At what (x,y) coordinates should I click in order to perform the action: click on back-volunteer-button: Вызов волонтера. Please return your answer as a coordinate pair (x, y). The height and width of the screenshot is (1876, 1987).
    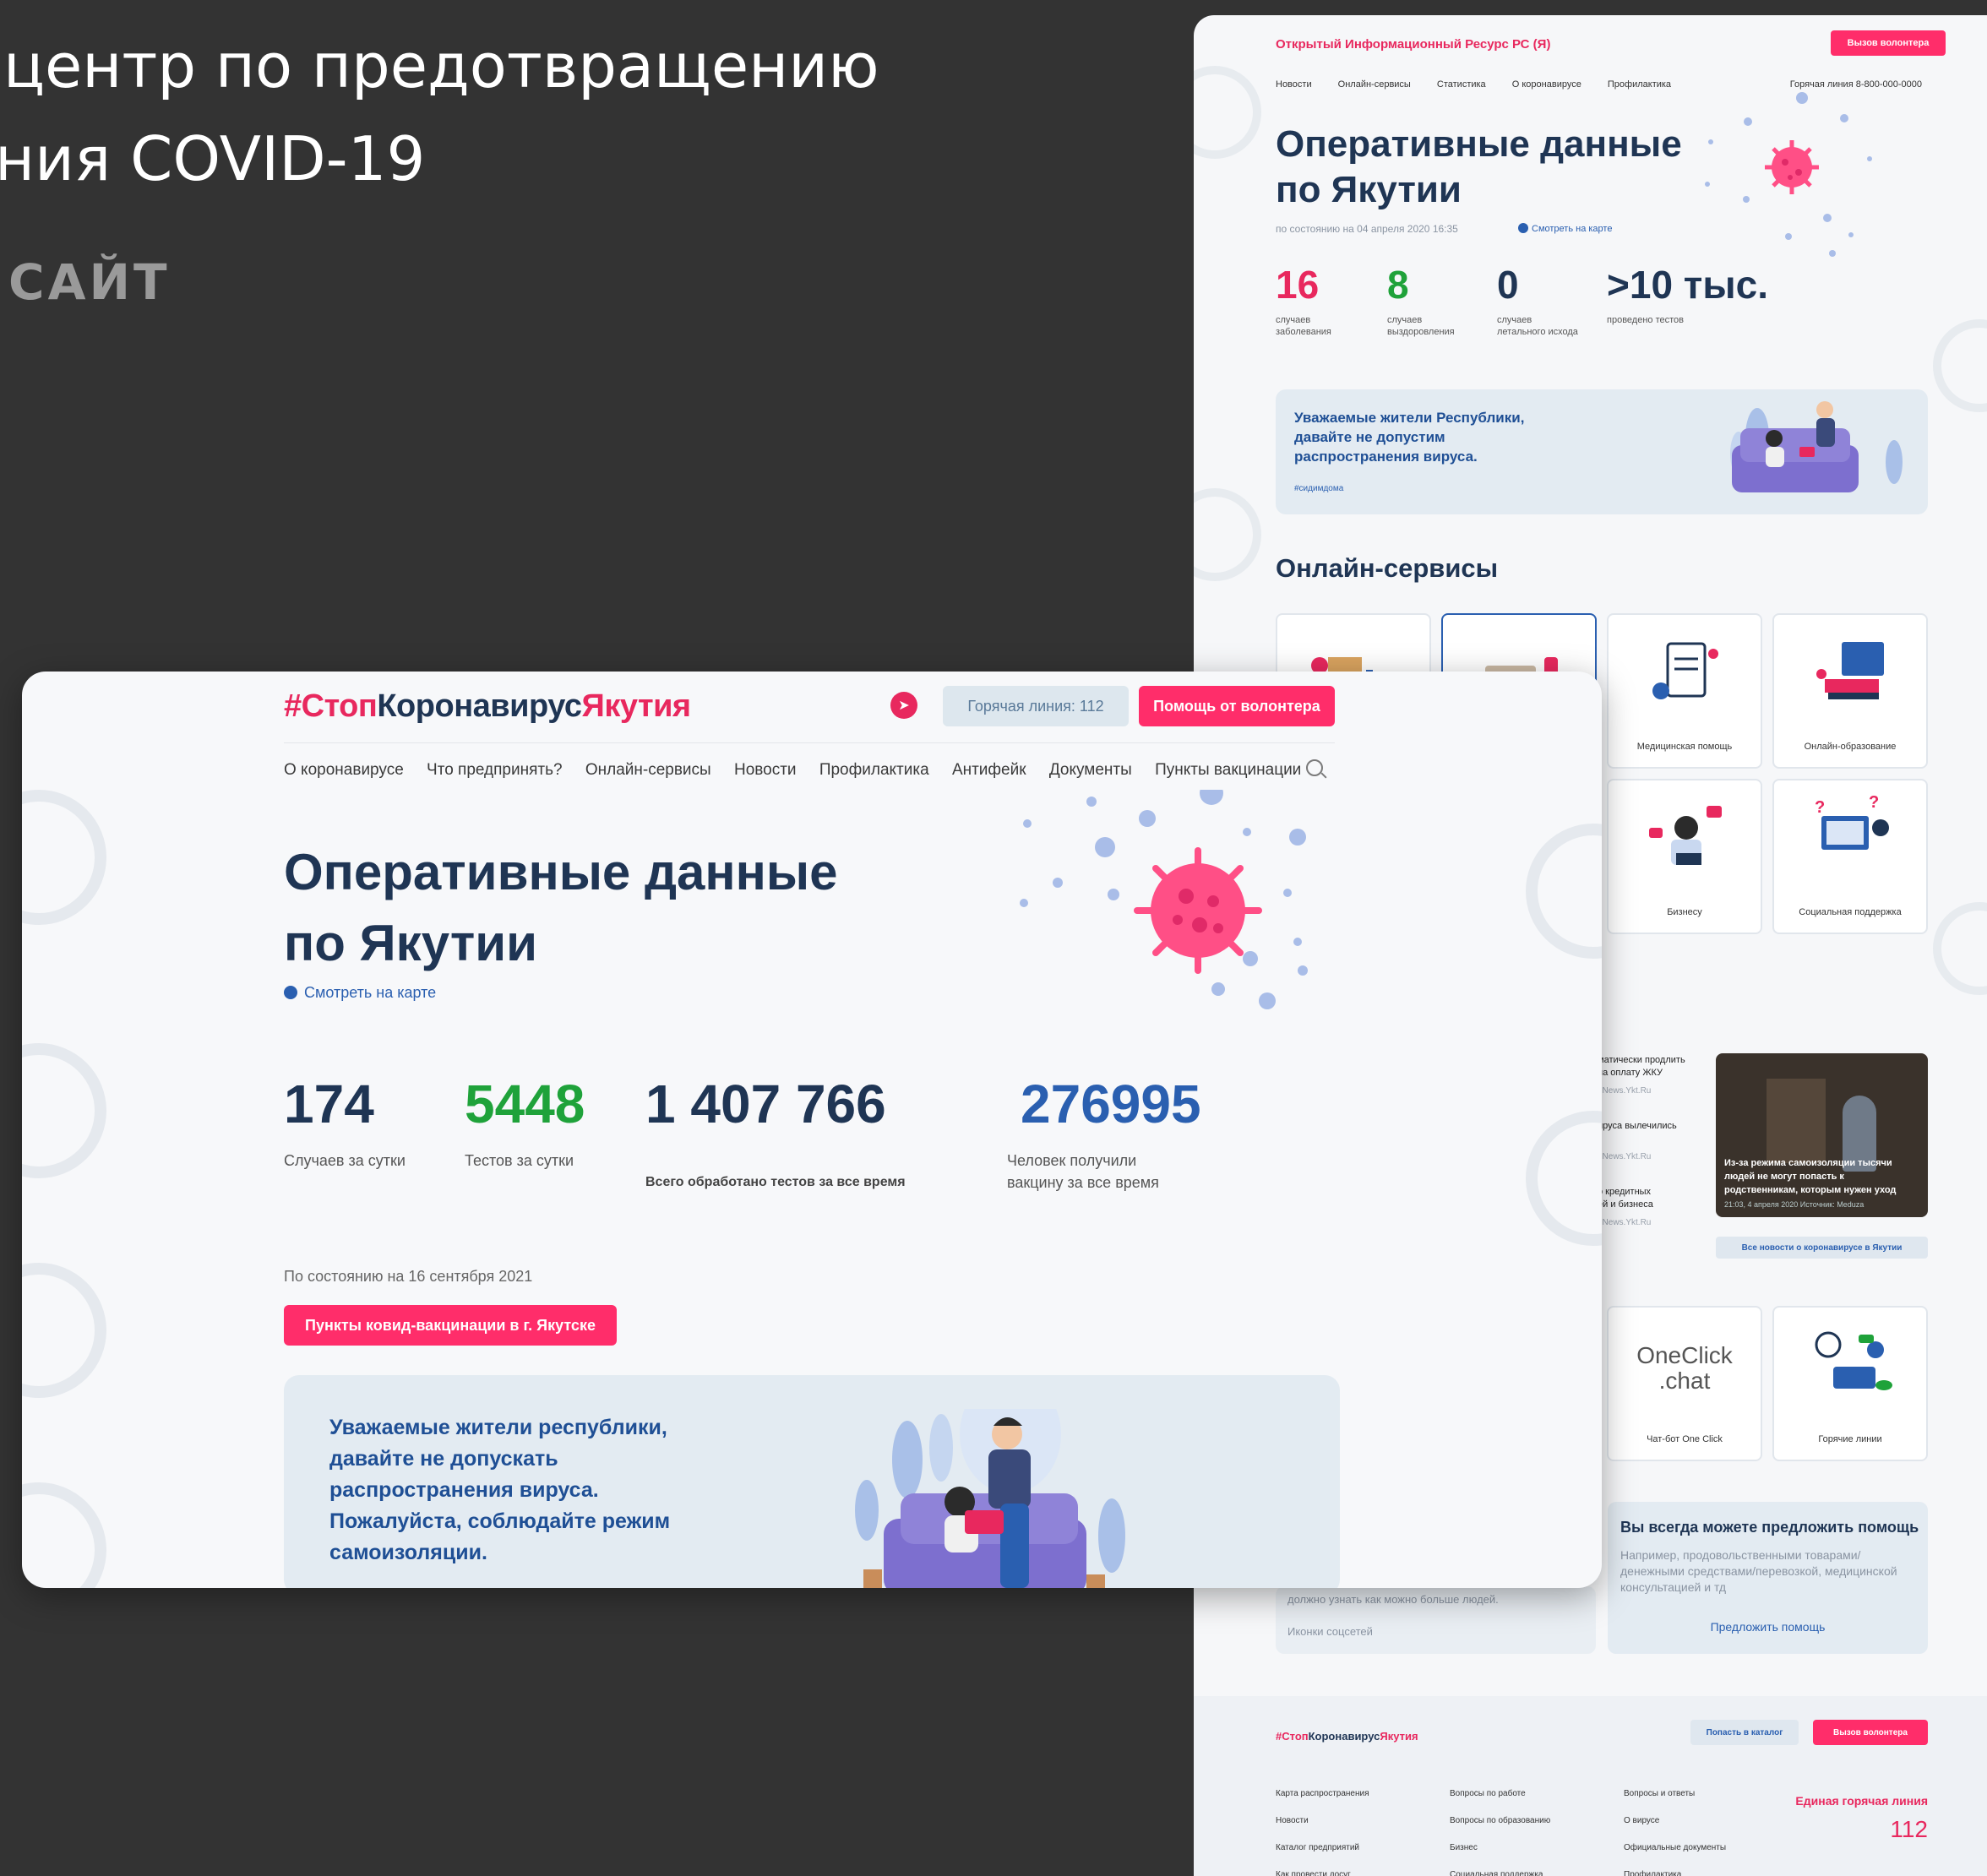
    Looking at the image, I should click on (1888, 43).